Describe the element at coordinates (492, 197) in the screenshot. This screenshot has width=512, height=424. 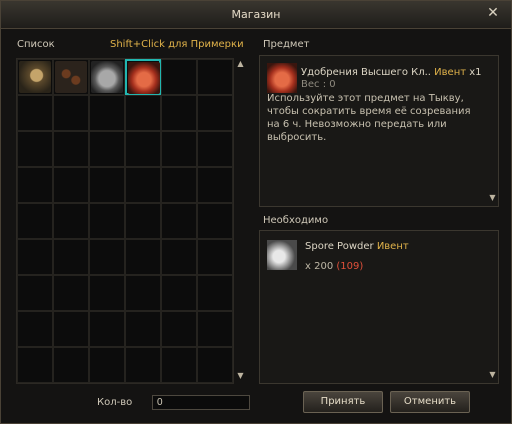
I see `details-scroll-down-icon: ▼` at that location.